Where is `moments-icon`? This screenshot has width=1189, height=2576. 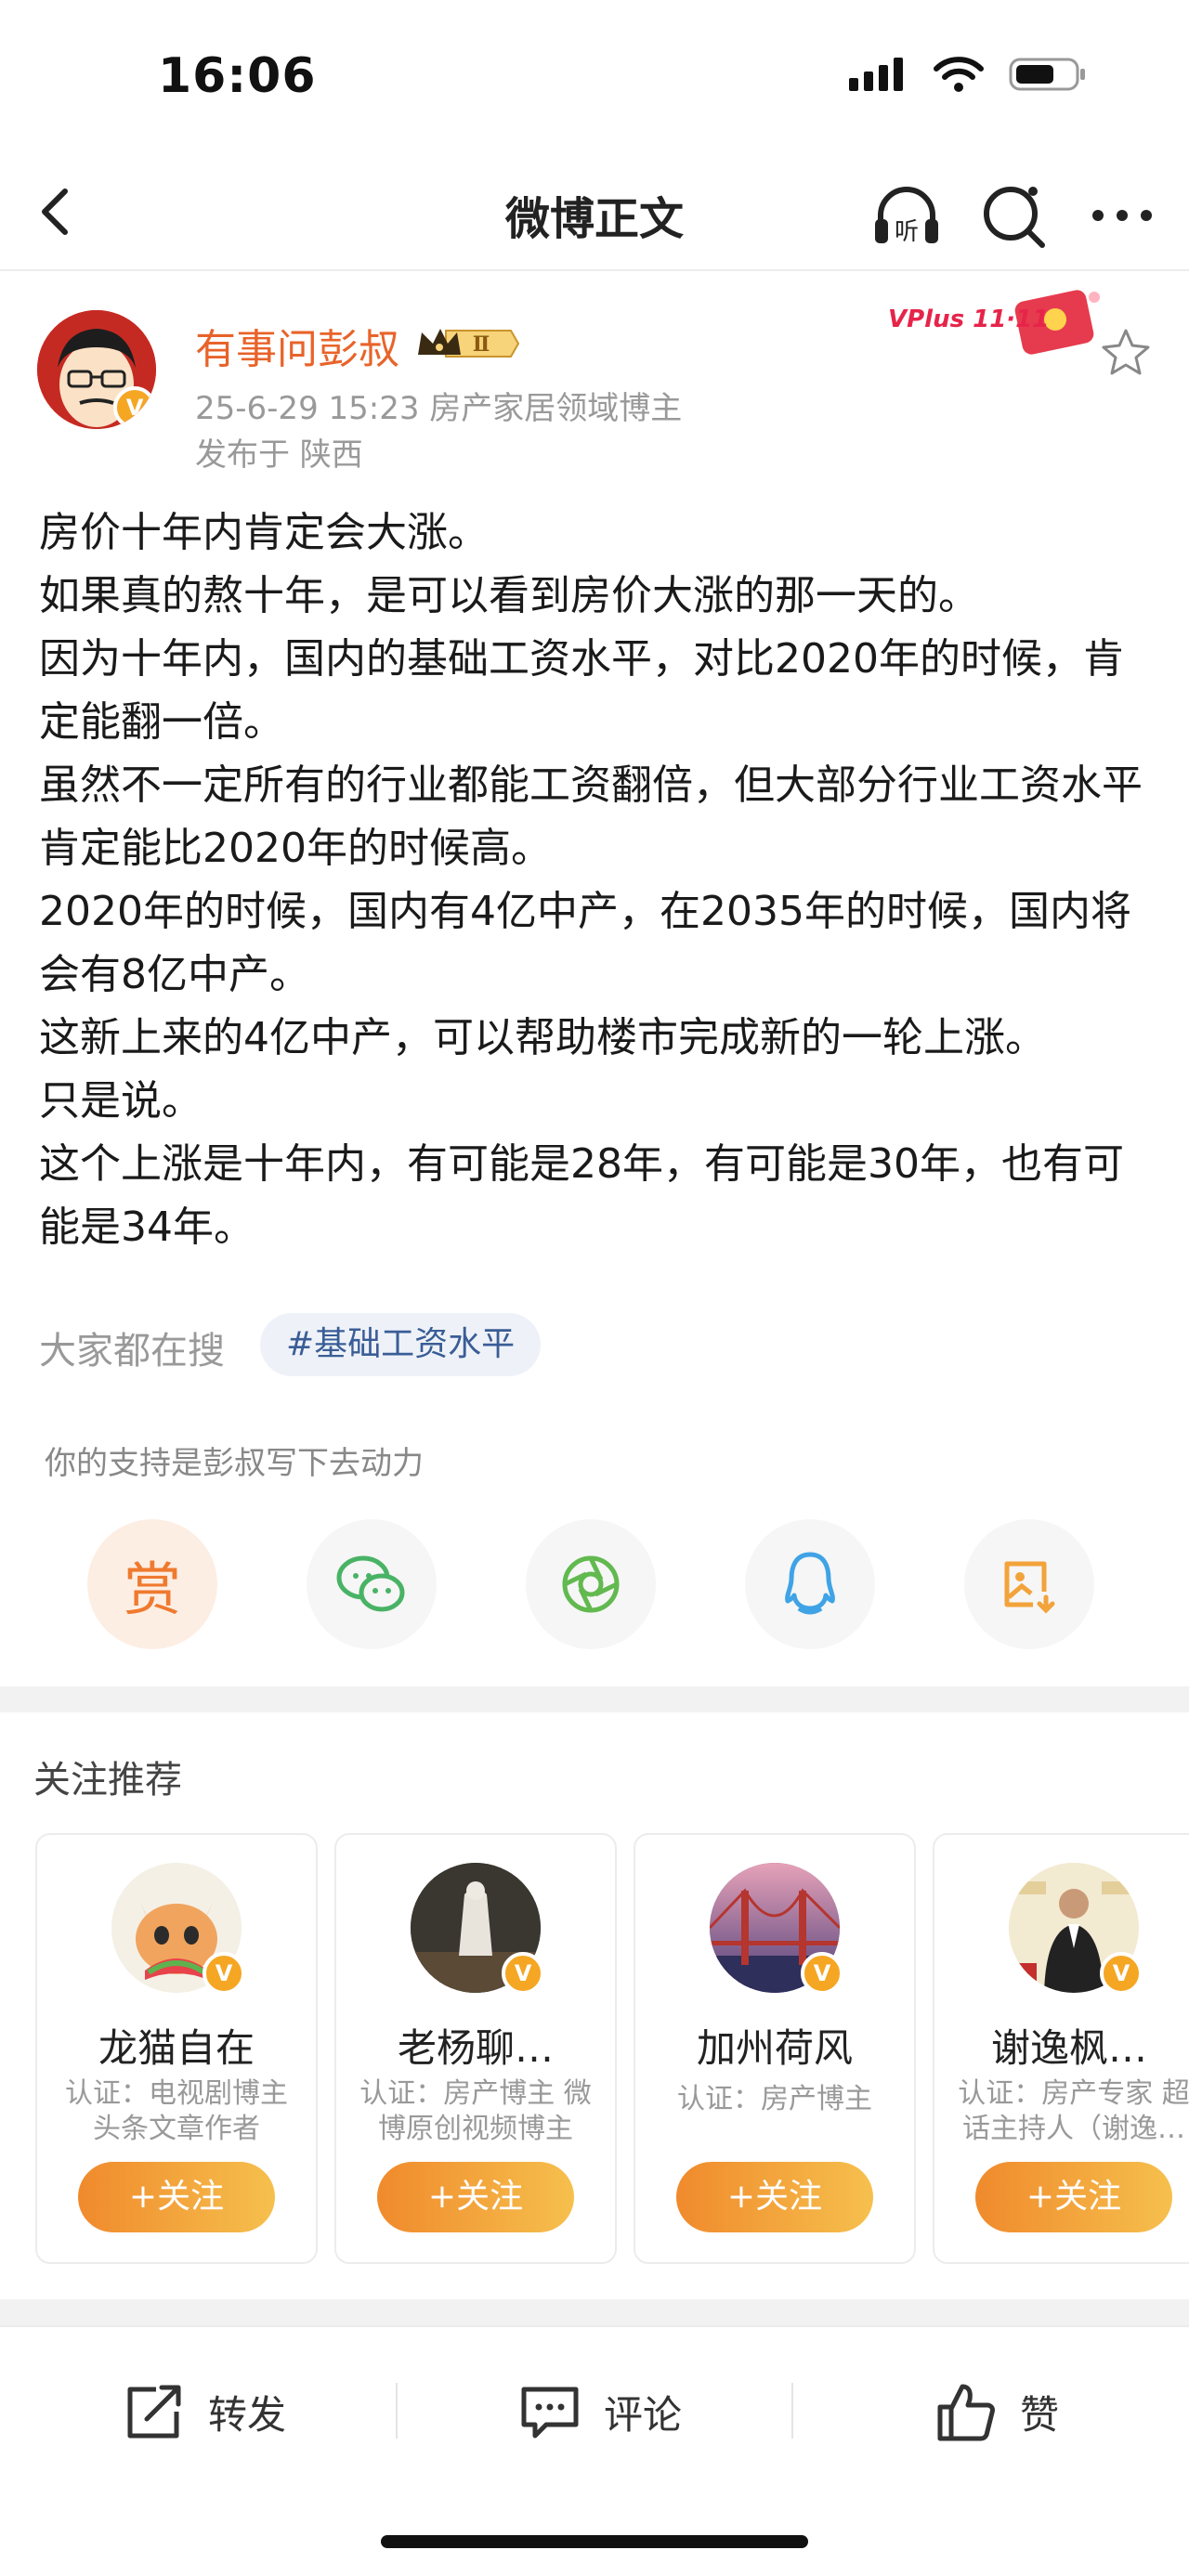 moments-icon is located at coordinates (591, 1584).